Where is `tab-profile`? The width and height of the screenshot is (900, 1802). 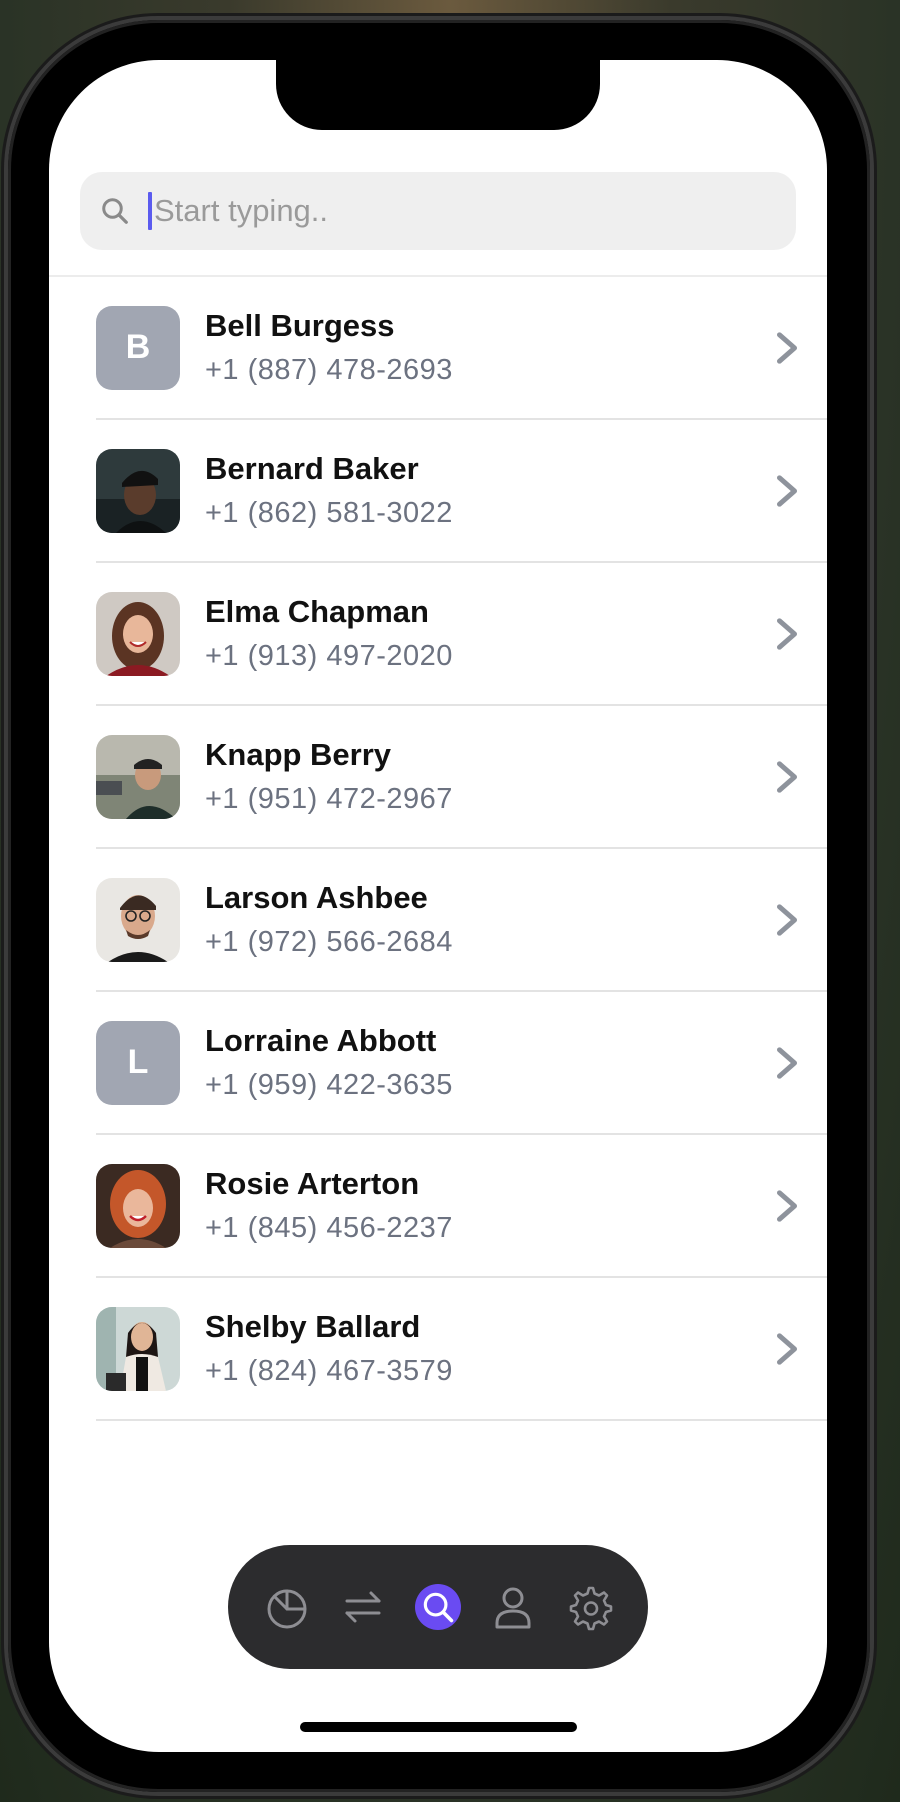
tab-profile is located at coordinates (513, 1607).